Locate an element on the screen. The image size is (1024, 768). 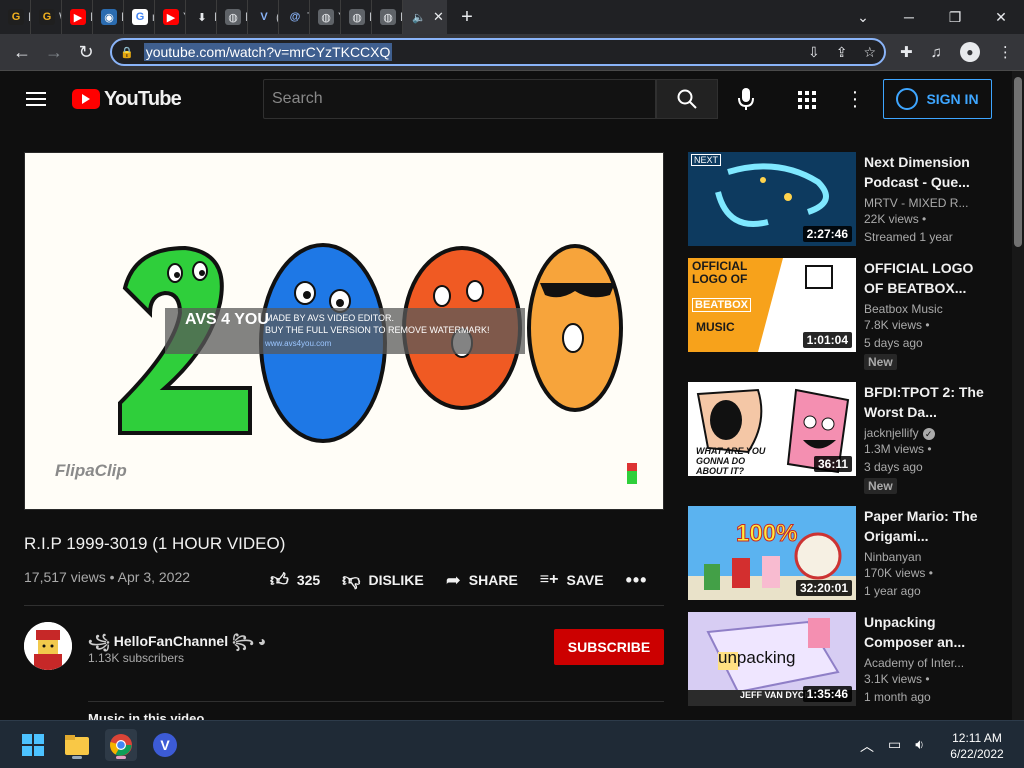
browser-menu-icon: ⋮ is located at coordinates (1005, 52).